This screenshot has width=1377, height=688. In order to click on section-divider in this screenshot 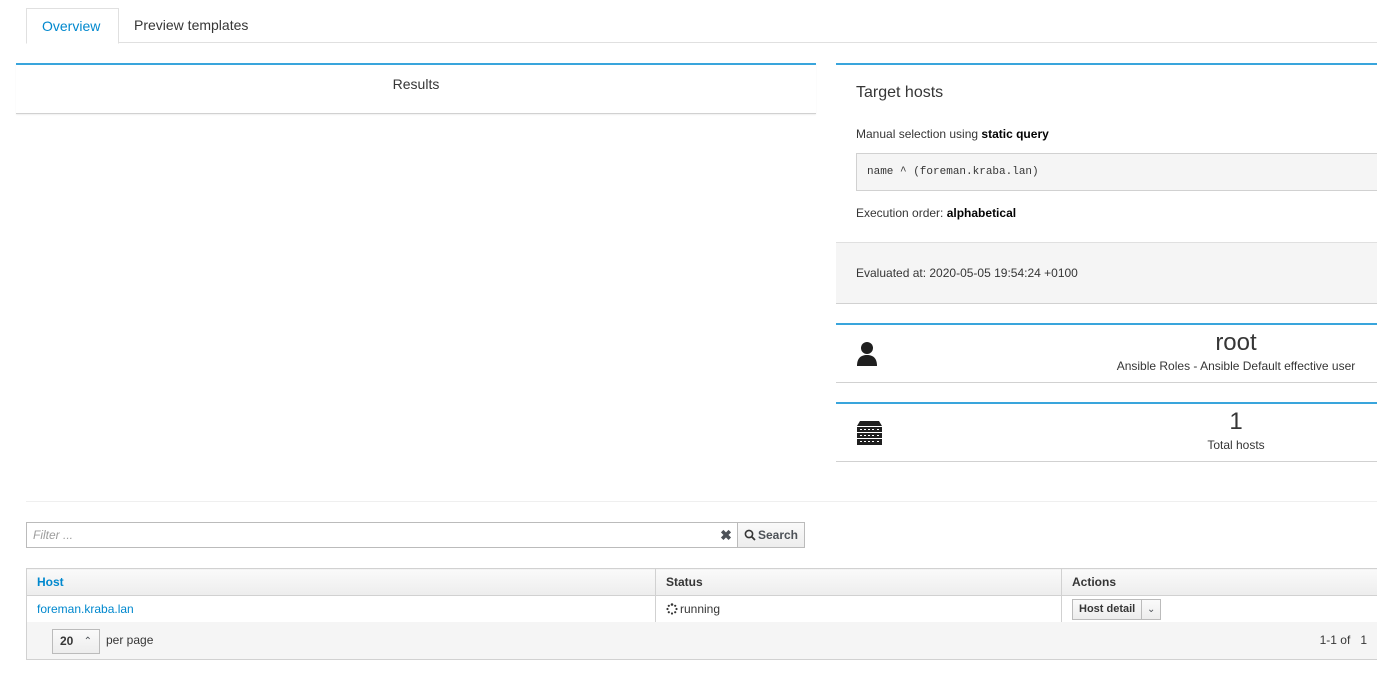, I will do `click(701, 501)`.